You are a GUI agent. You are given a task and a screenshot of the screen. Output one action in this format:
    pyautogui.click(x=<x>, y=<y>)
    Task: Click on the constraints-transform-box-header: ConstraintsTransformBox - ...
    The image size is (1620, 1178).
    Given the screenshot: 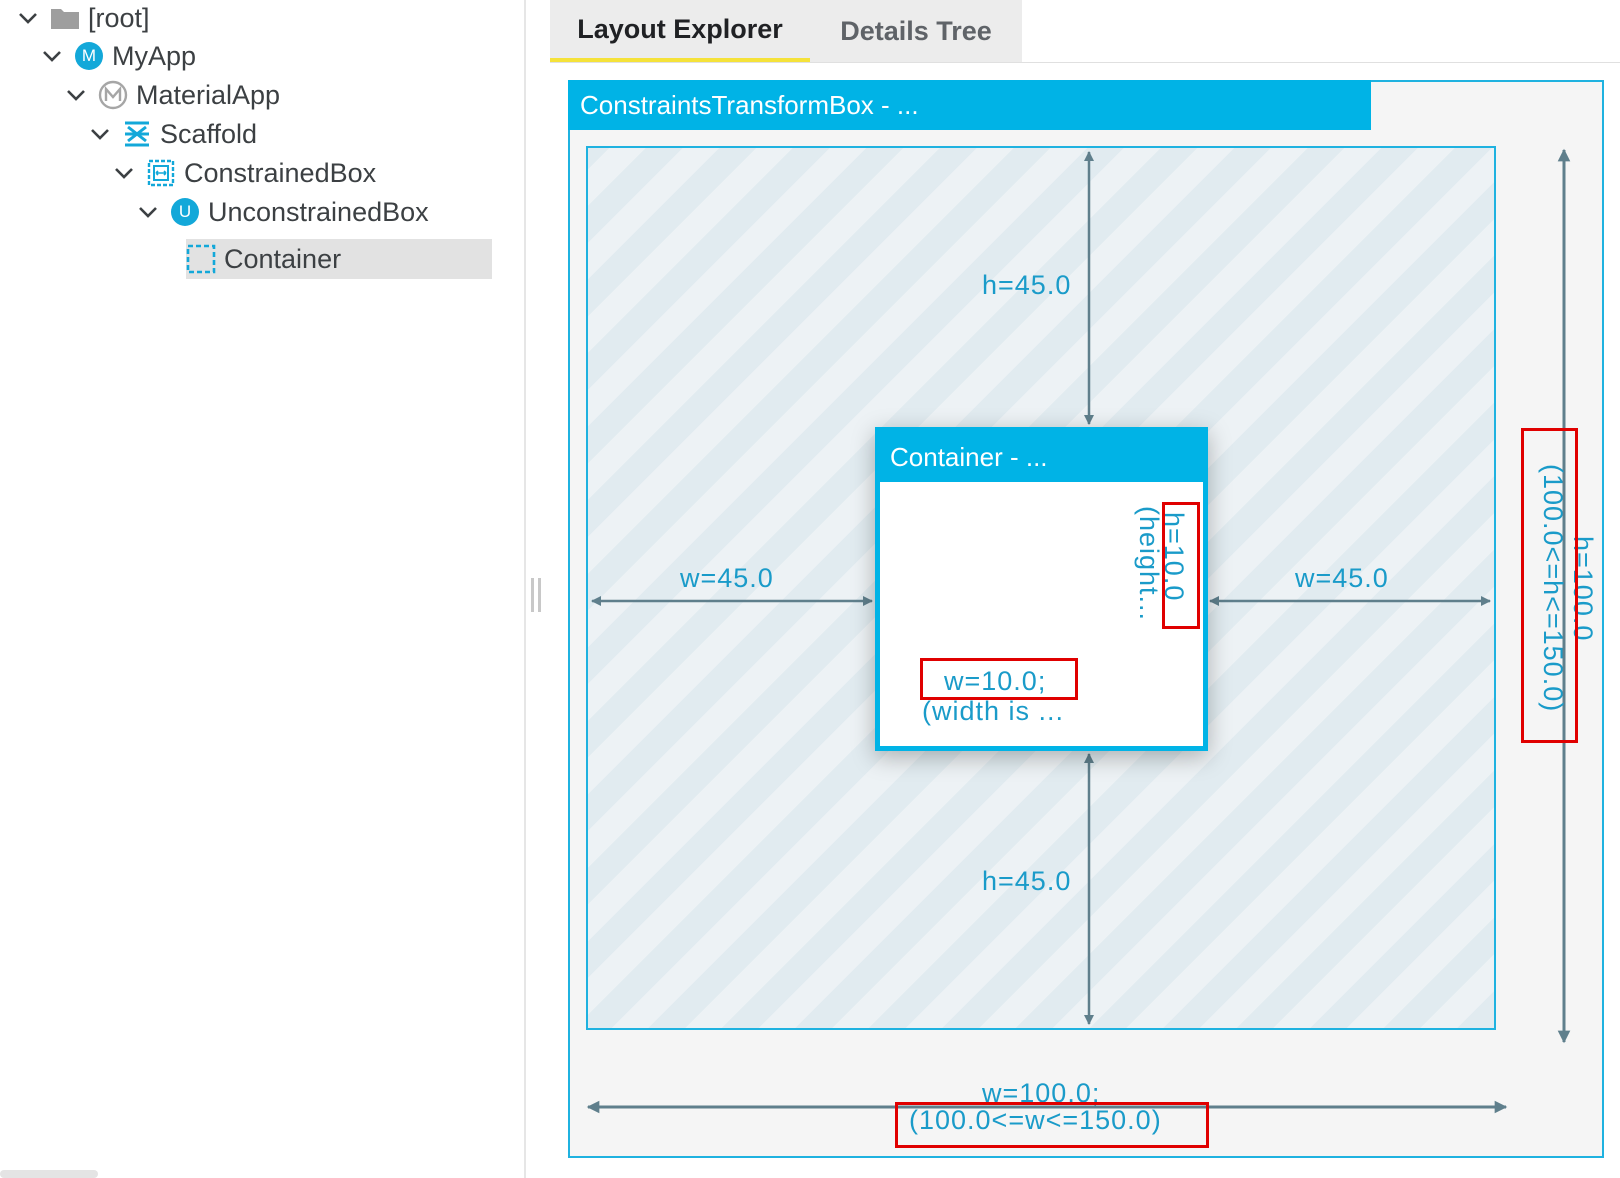 What is the action you would take?
    pyautogui.click(x=969, y=105)
    